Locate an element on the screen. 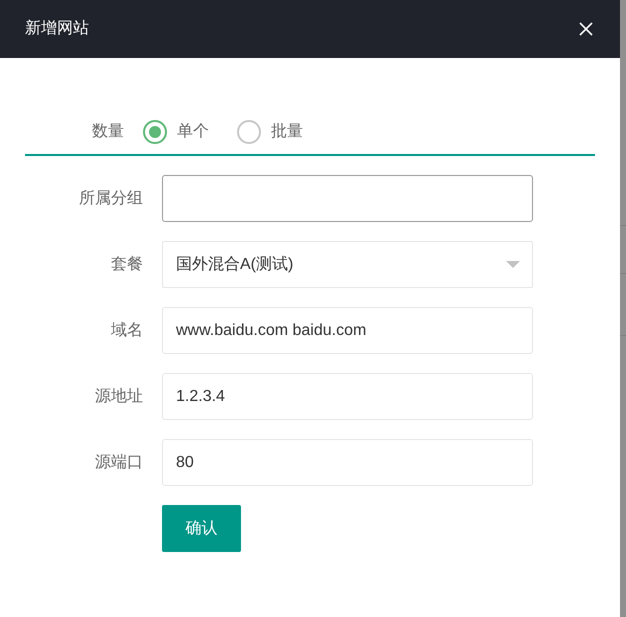 Image resolution: width=626 pixels, height=617 pixels. dialog-title: 新增网站 is located at coordinates (57, 28).